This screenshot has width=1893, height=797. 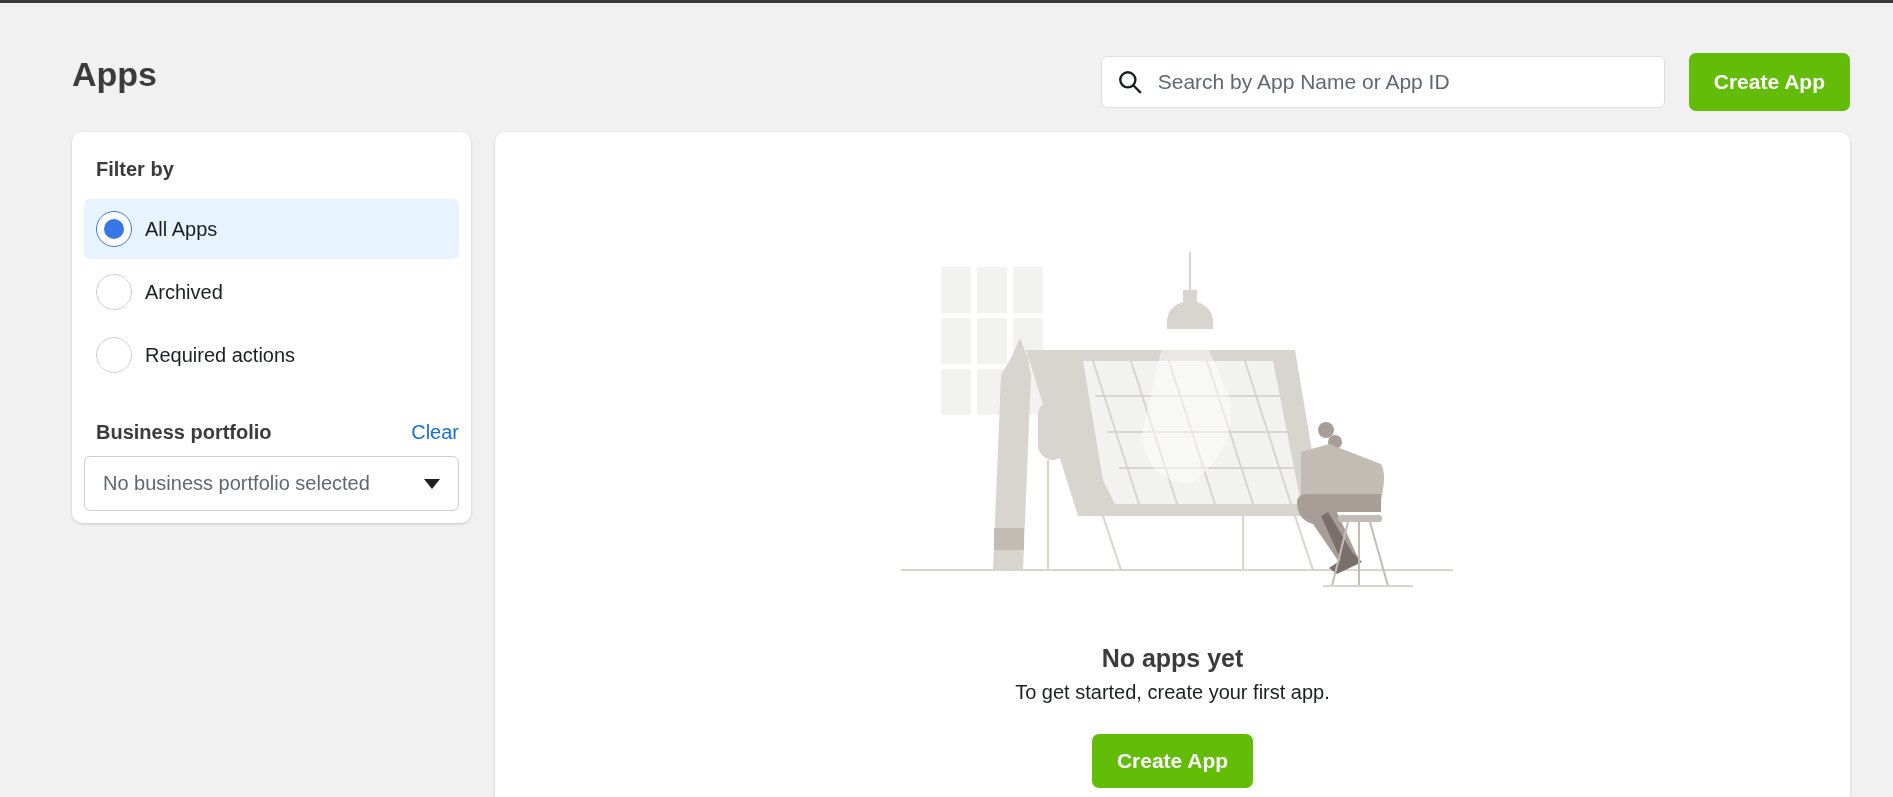 What do you see at coordinates (135, 169) in the screenshot?
I see `filter-heading: Filter by` at bounding box center [135, 169].